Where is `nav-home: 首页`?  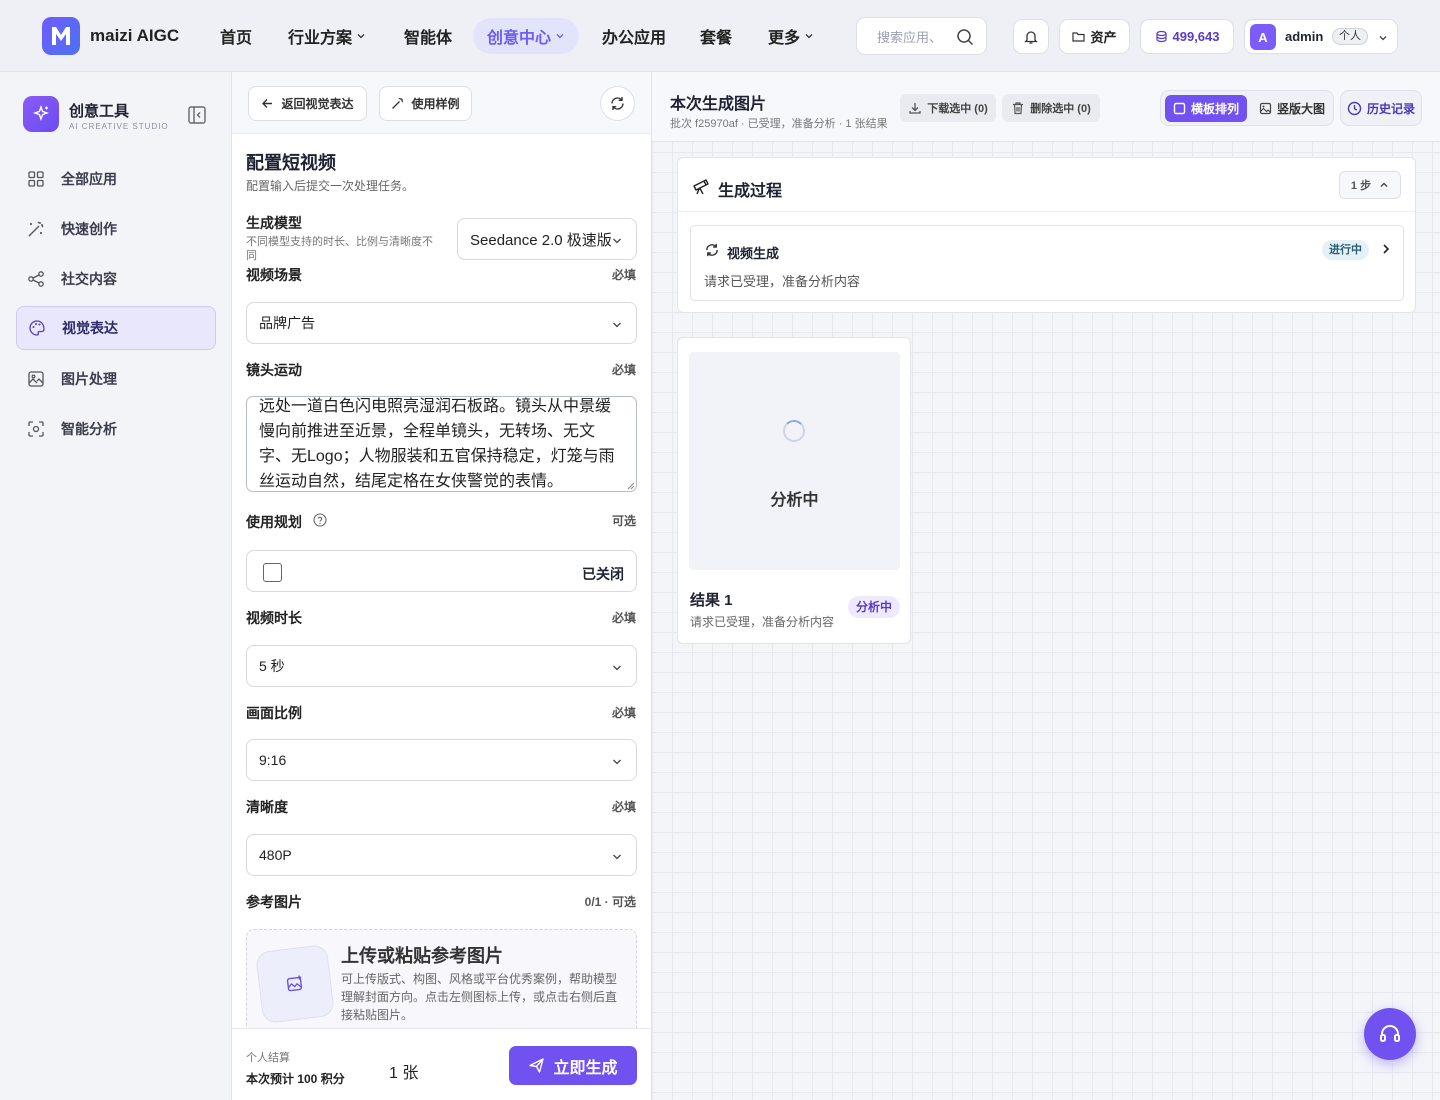 nav-home: 首页 is located at coordinates (236, 36).